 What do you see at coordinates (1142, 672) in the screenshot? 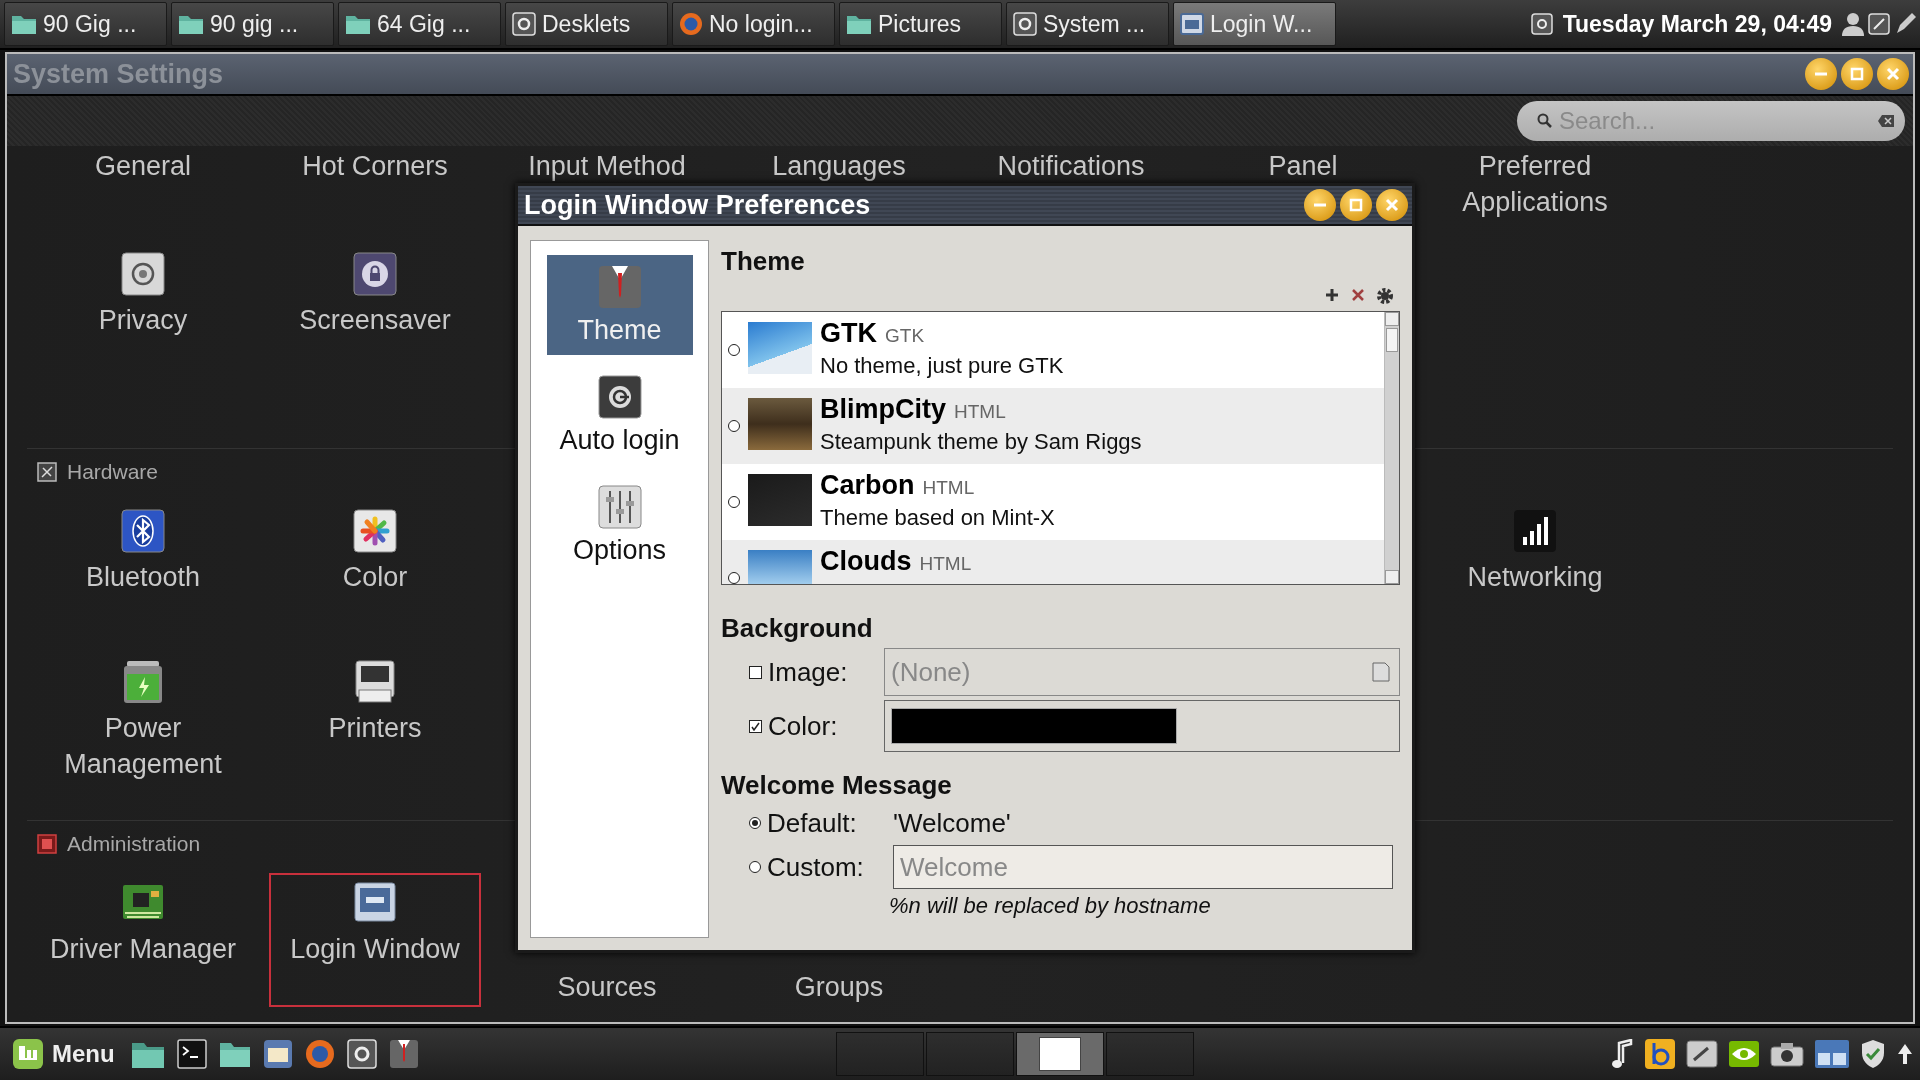
I see `file-chooser-field: (None)` at bounding box center [1142, 672].